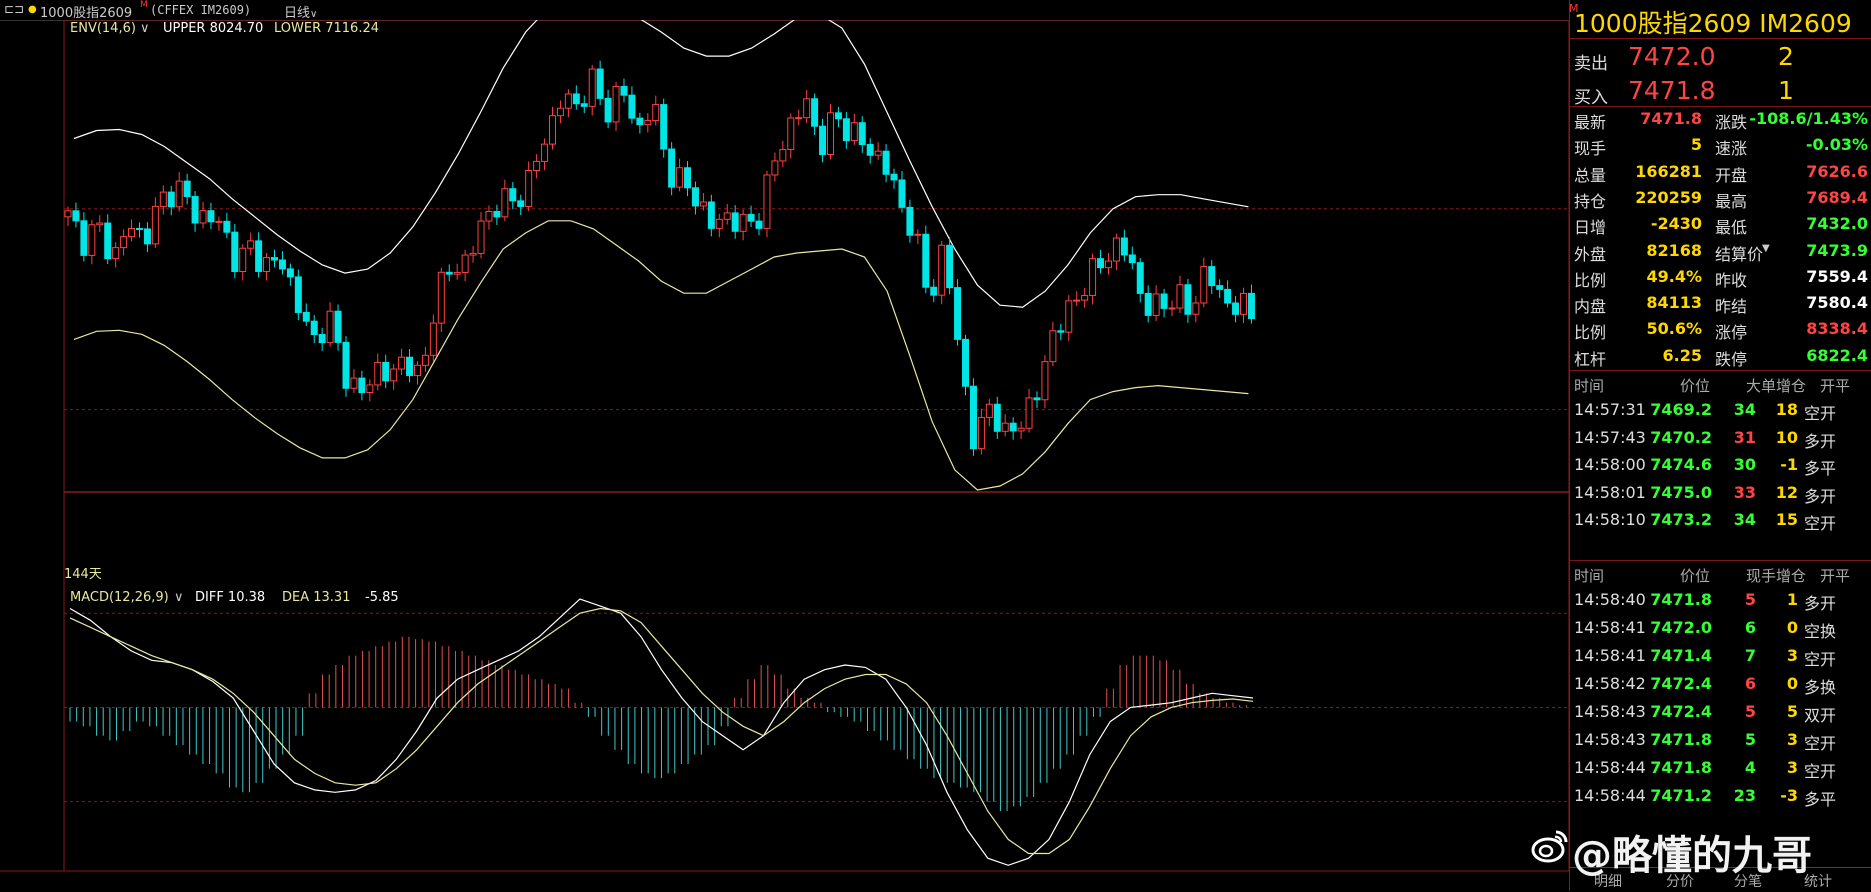 This screenshot has width=1871, height=892. What do you see at coordinates (119, 597) in the screenshot?
I see `macd-label: MACD(12,26,9)` at bounding box center [119, 597].